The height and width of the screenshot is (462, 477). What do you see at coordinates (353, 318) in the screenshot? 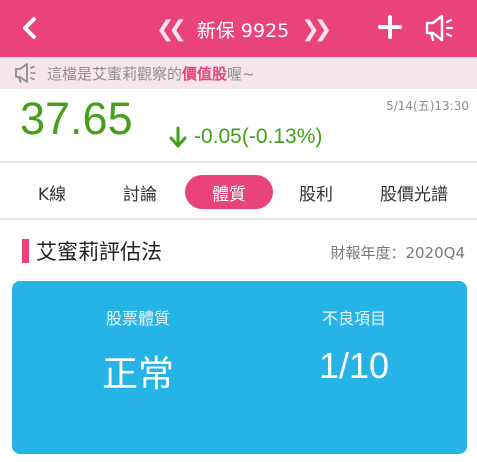
I see `defects-label: 不良項目` at bounding box center [353, 318].